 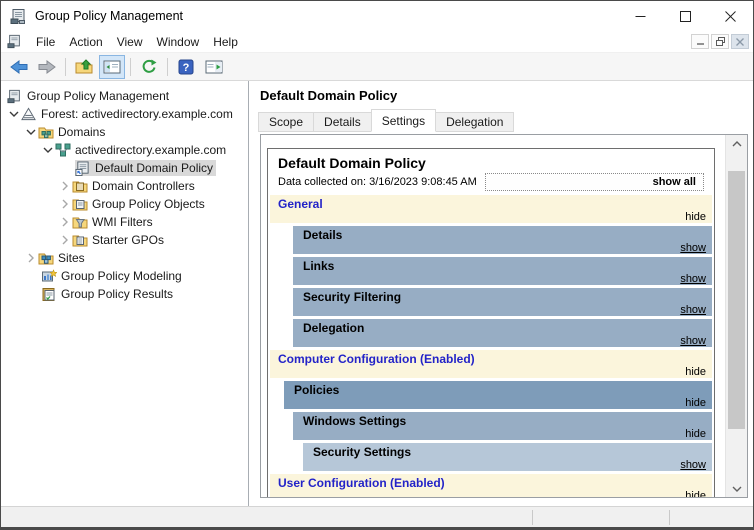 What do you see at coordinates (502, 240) in the screenshot?
I see `section-details: Details show` at bounding box center [502, 240].